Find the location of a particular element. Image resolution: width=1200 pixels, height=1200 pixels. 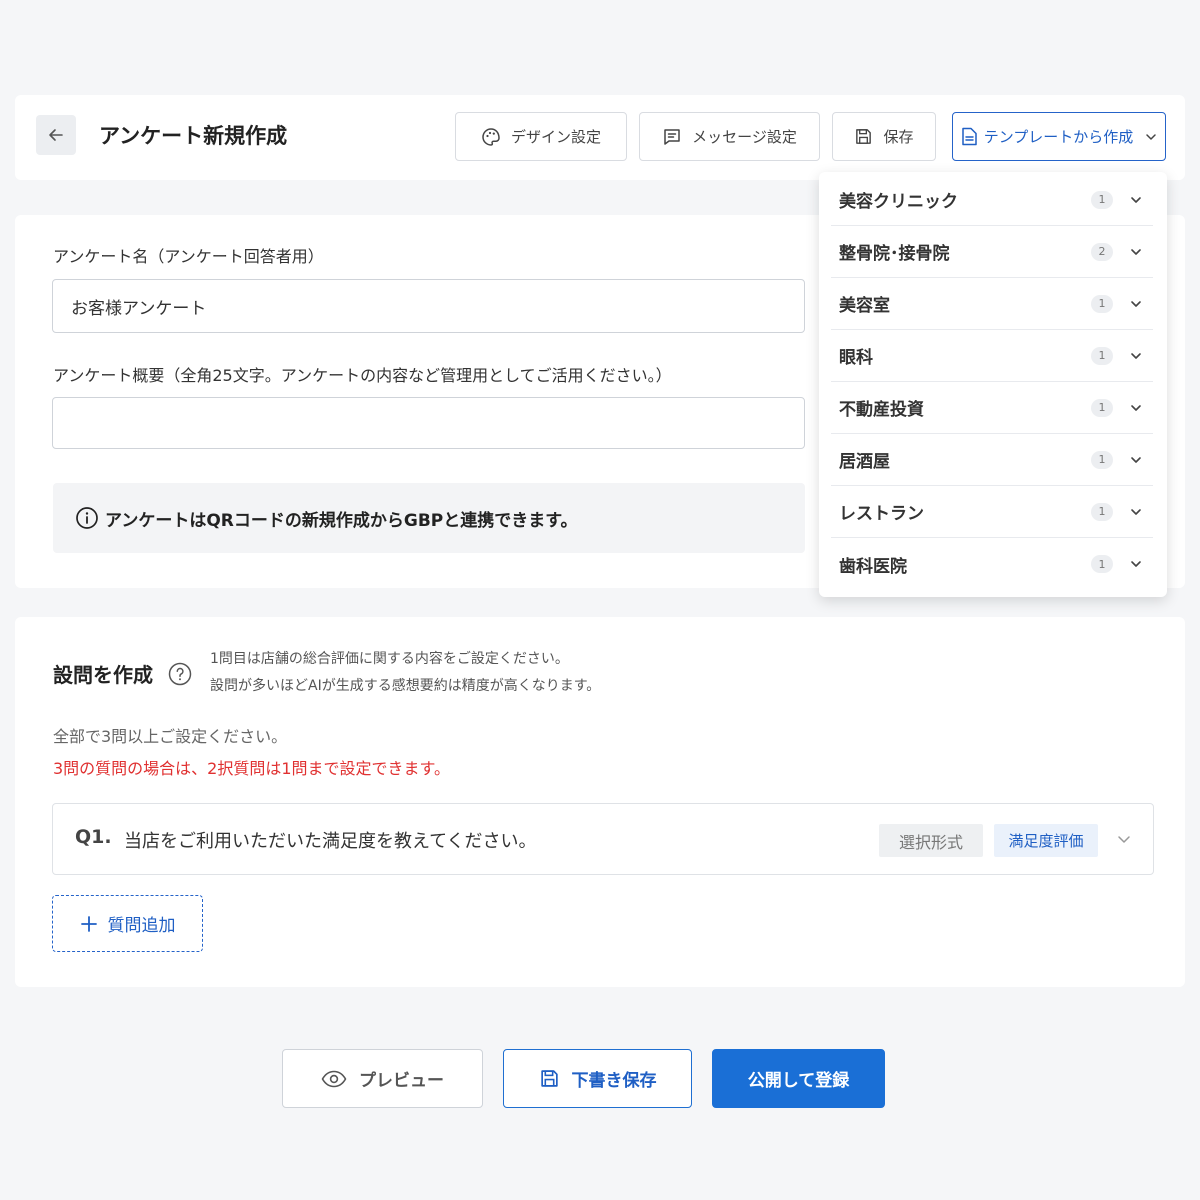

template-item-label: 美容クリニック is located at coordinates (898, 202).